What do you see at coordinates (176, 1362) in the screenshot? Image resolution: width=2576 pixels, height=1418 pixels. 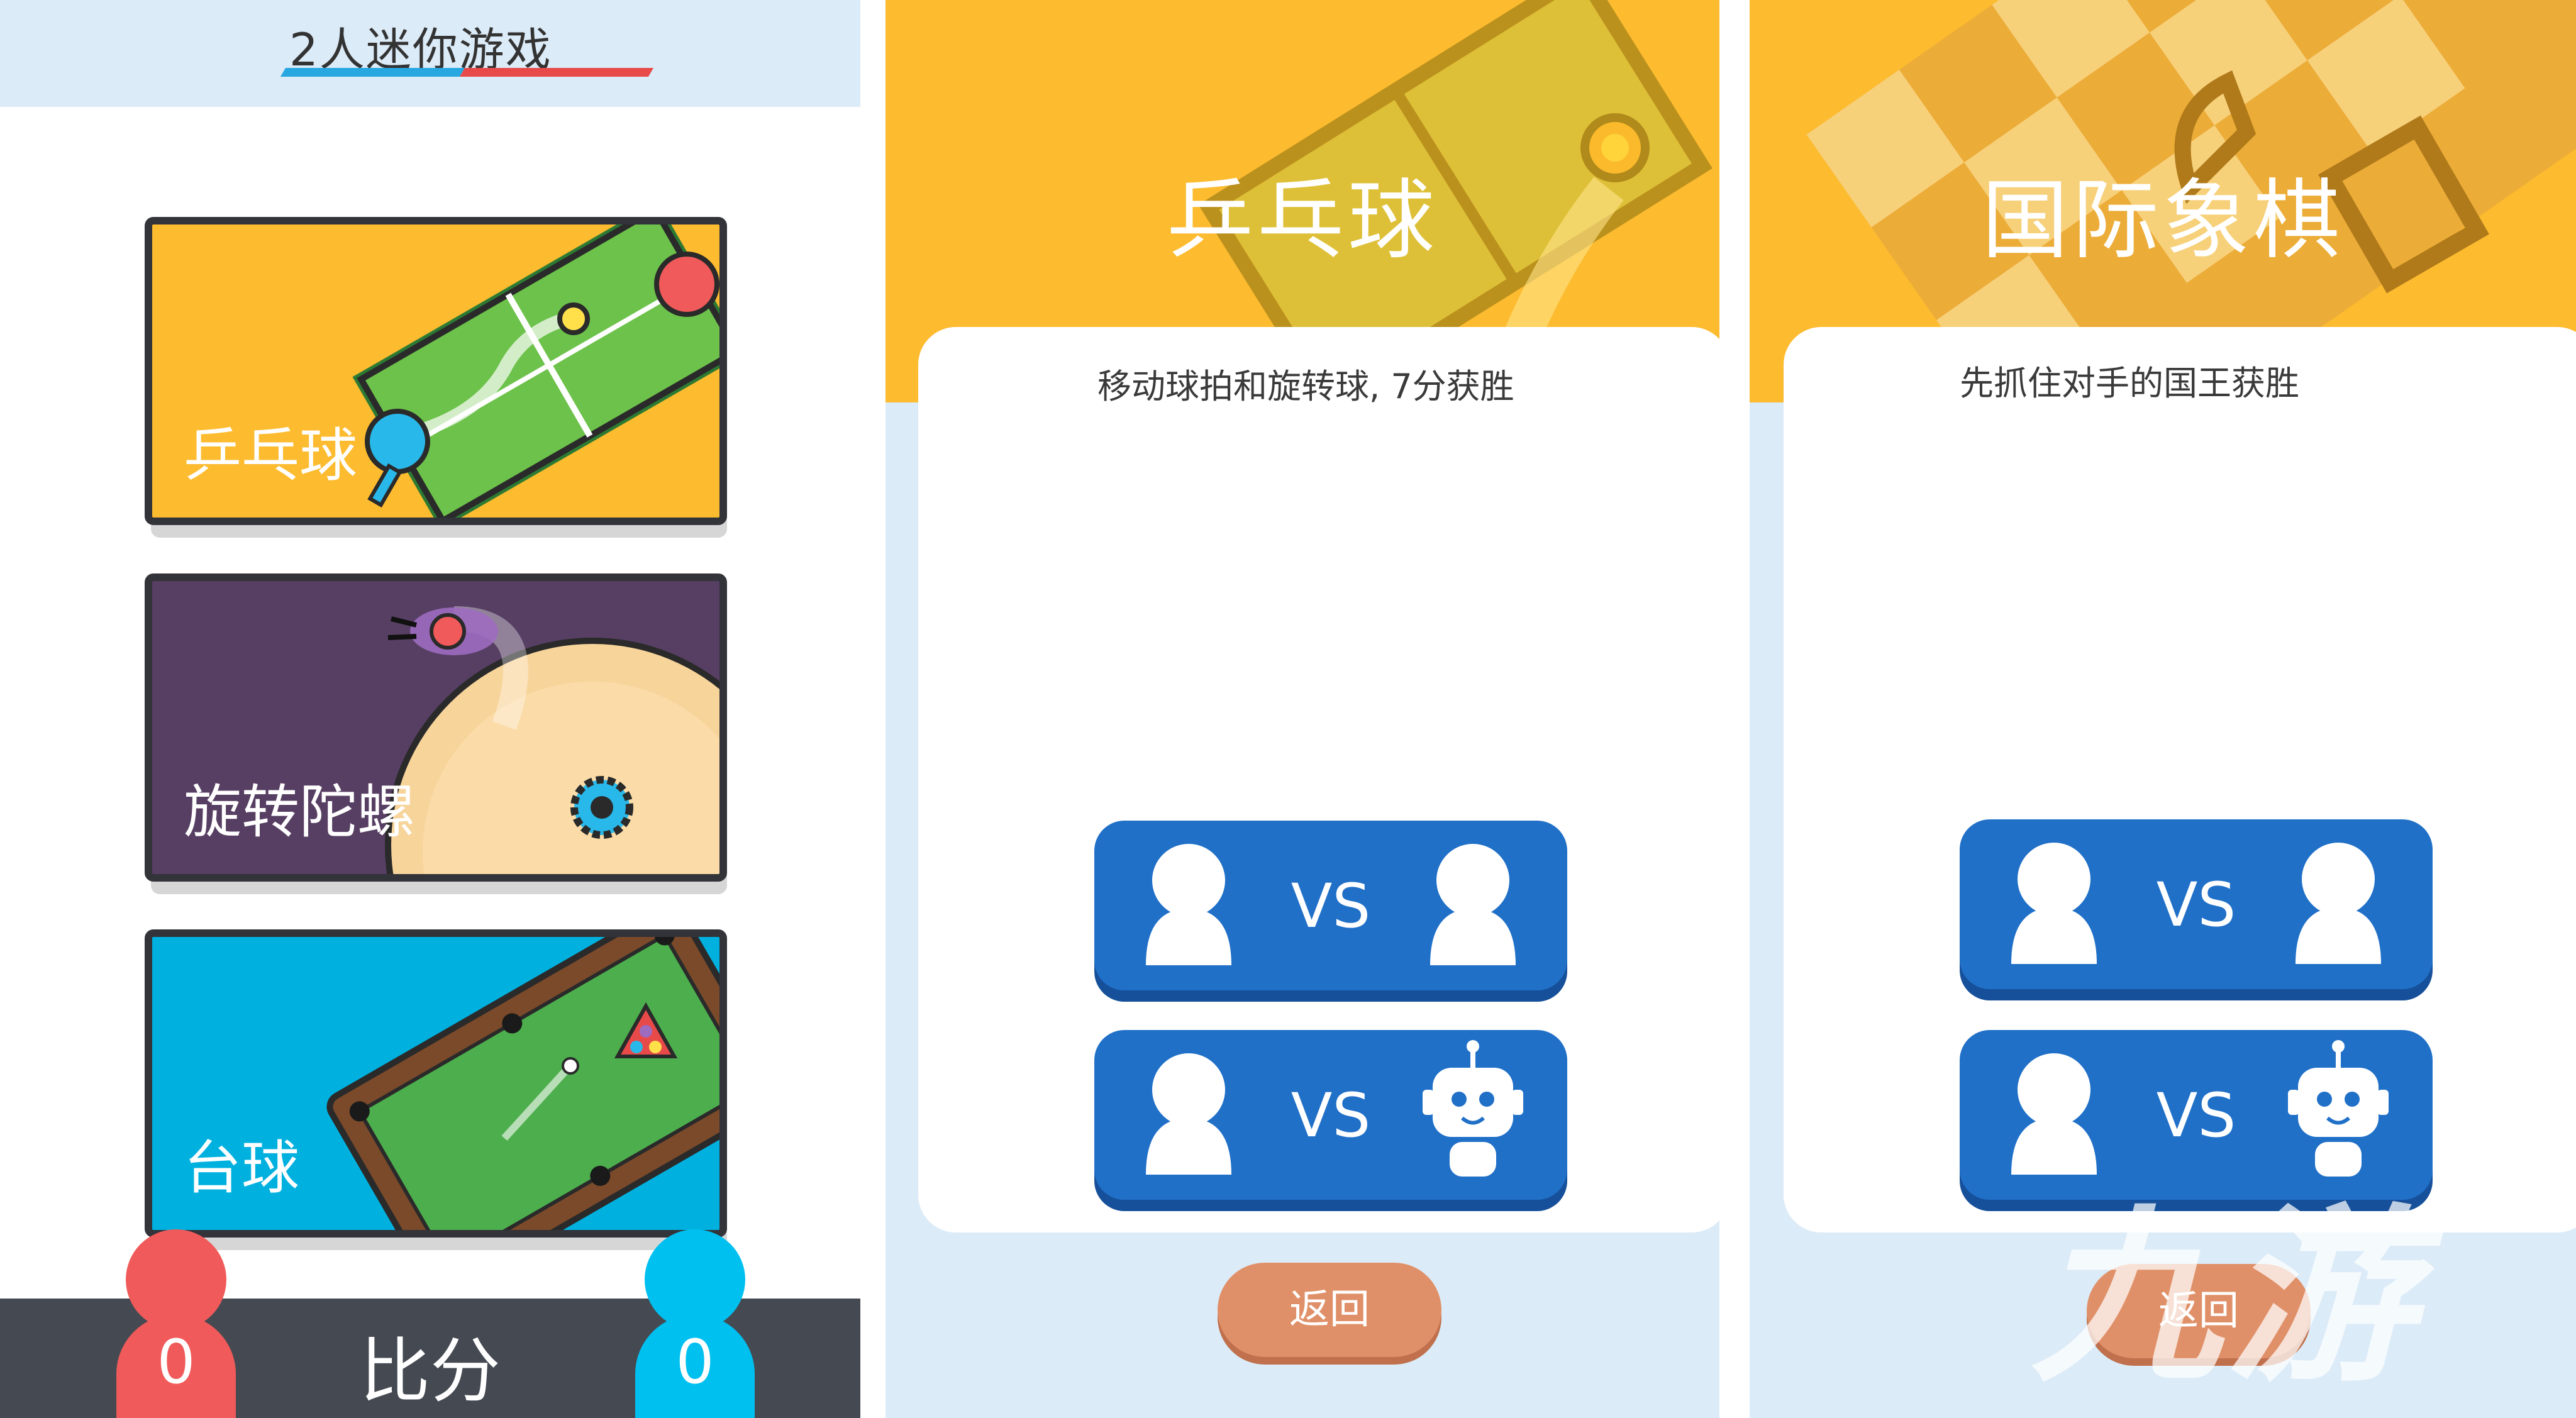 I see `red-score: 0` at bounding box center [176, 1362].